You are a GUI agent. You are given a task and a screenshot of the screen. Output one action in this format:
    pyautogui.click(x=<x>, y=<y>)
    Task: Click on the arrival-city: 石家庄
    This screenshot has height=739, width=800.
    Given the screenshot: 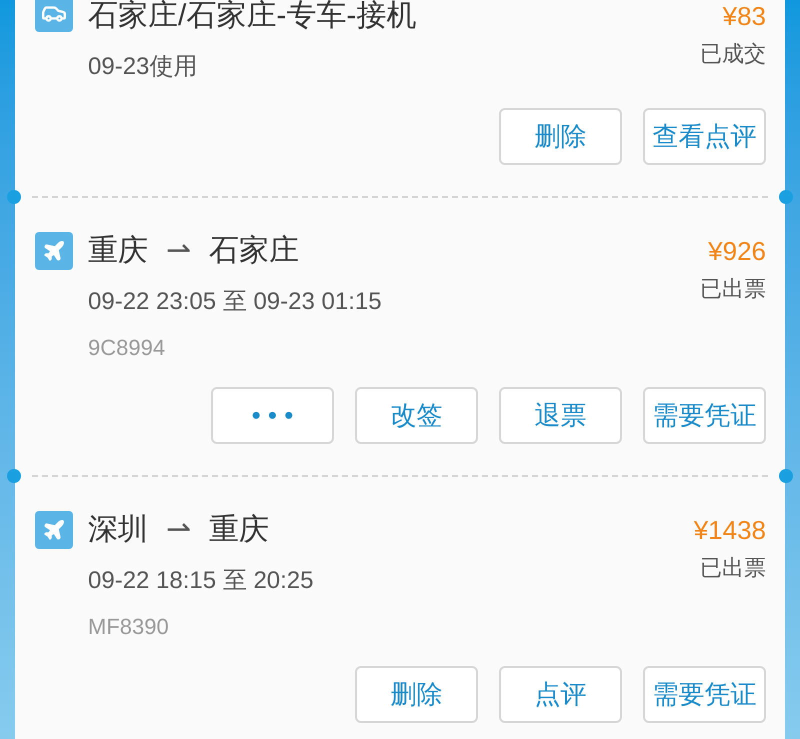 What is the action you would take?
    pyautogui.click(x=254, y=251)
    